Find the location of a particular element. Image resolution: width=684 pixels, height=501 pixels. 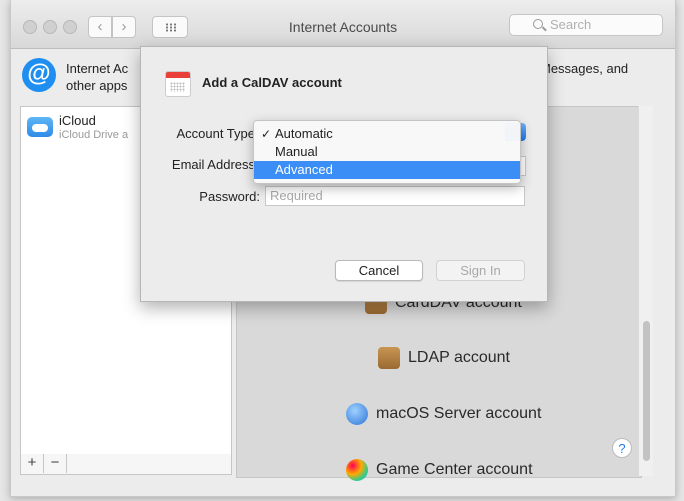

account-type-menu: ✓ Automatic Manual Advanced is located at coordinates (387, 152).